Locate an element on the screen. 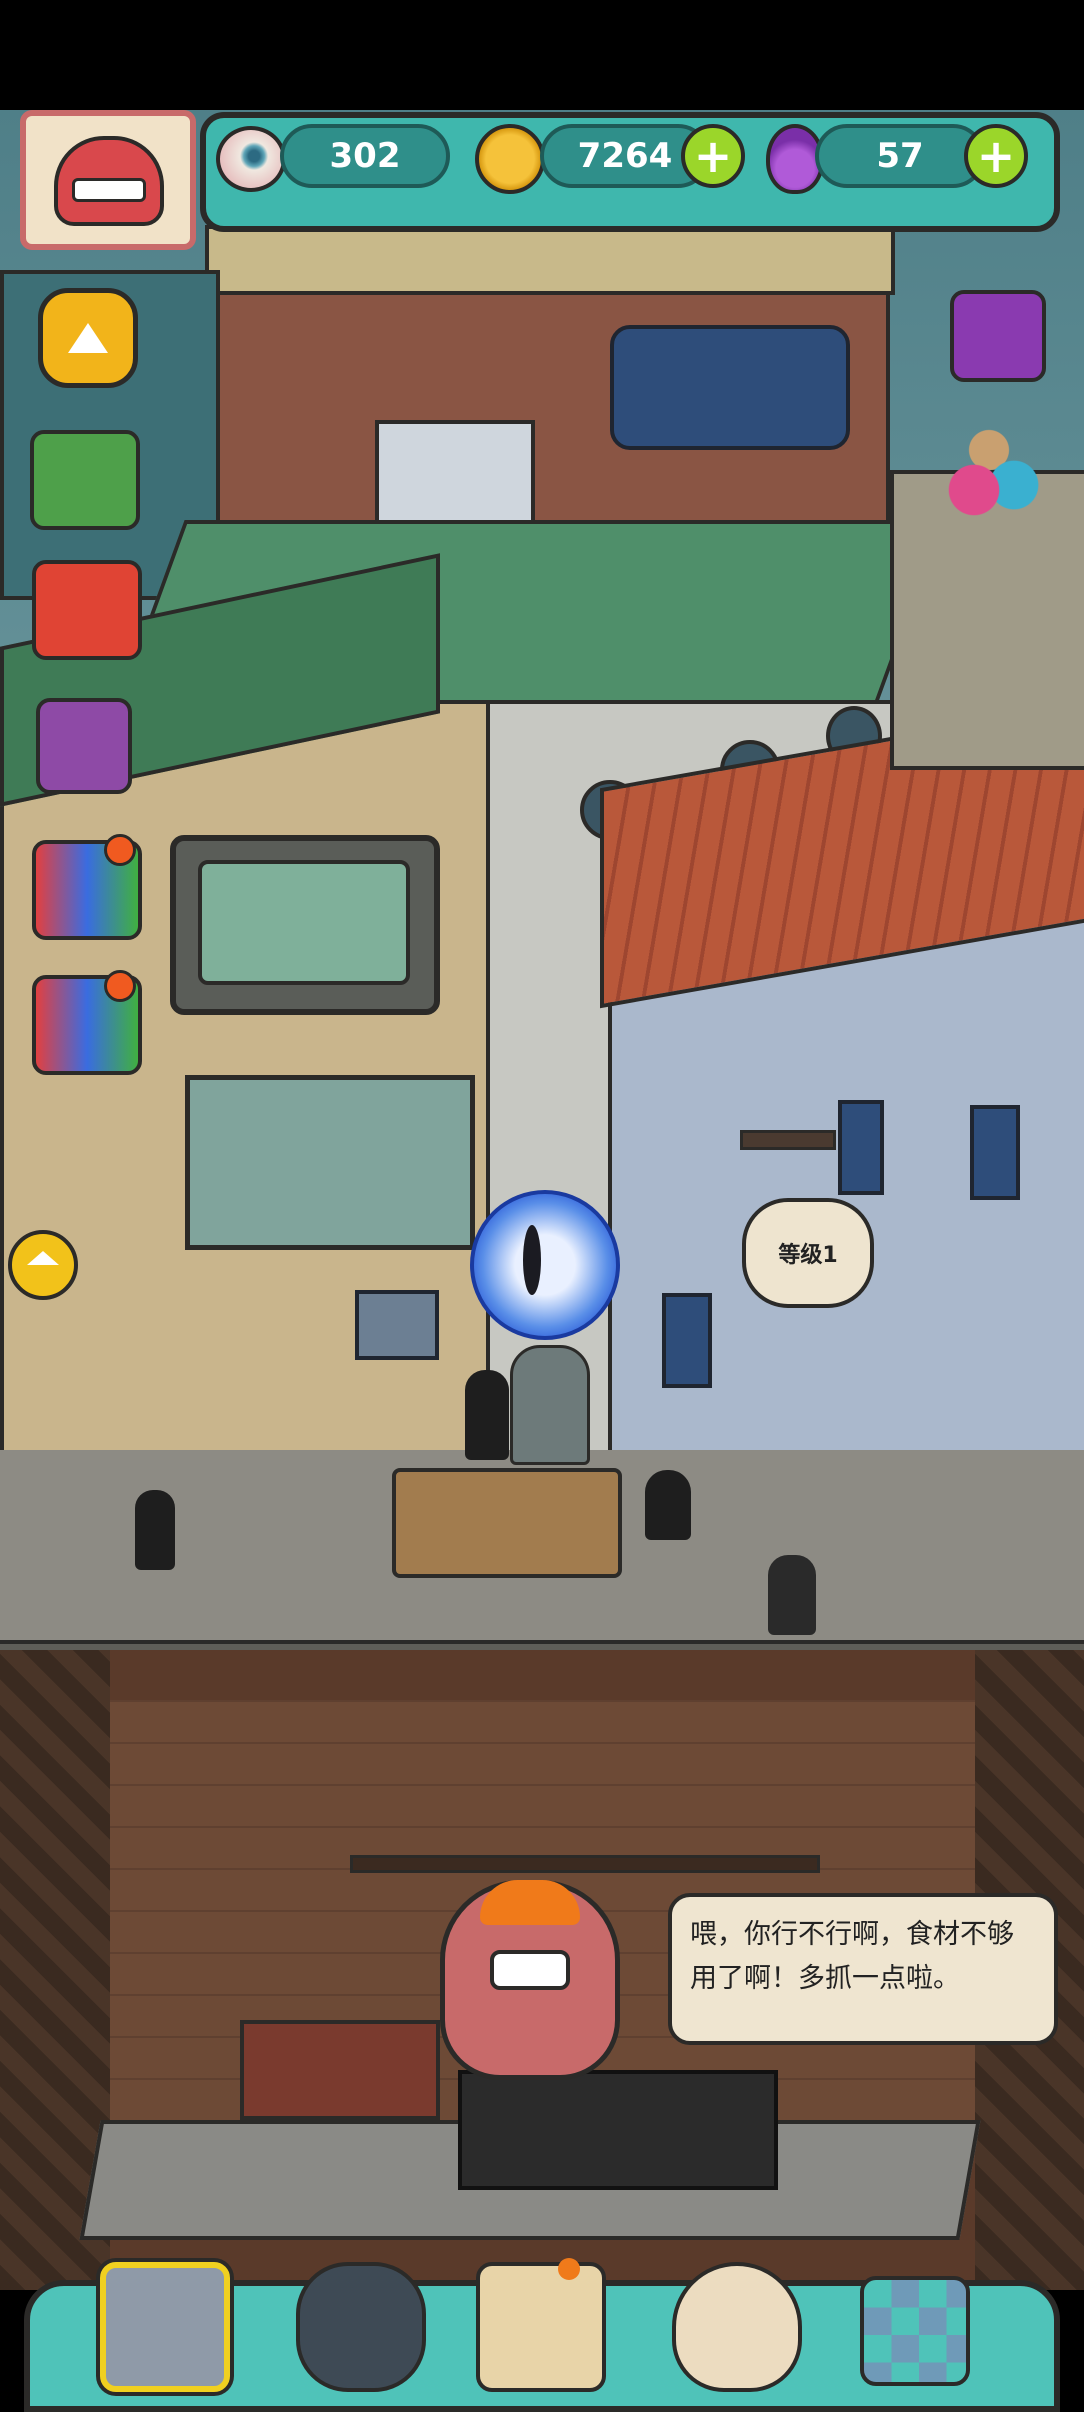  avatar-teeth is located at coordinates (109, 190).